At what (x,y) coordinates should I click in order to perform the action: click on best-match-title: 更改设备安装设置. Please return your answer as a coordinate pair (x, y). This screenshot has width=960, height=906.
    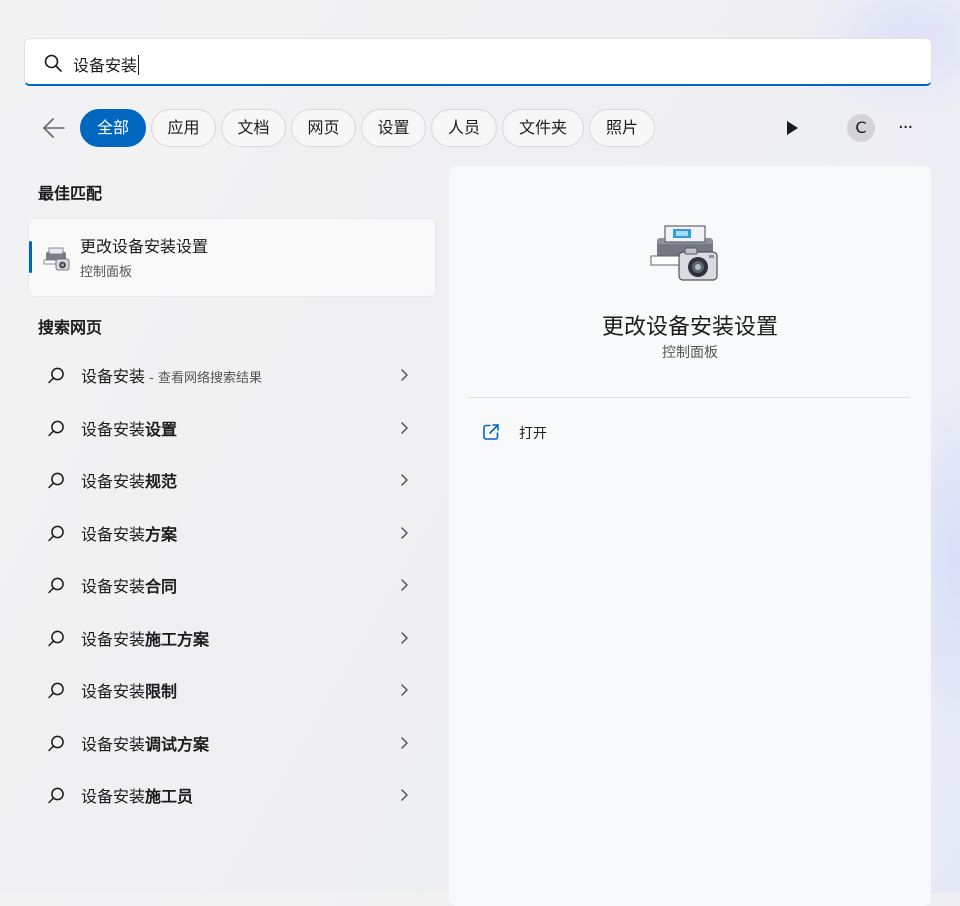
    Looking at the image, I should click on (144, 246).